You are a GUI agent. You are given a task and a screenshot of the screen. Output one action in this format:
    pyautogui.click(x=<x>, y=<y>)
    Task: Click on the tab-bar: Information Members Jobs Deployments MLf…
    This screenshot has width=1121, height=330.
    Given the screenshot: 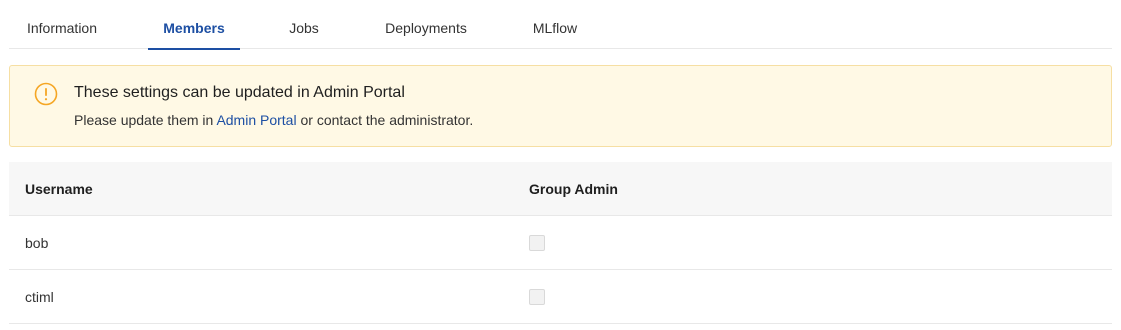 What is the action you would take?
    pyautogui.click(x=560, y=25)
    